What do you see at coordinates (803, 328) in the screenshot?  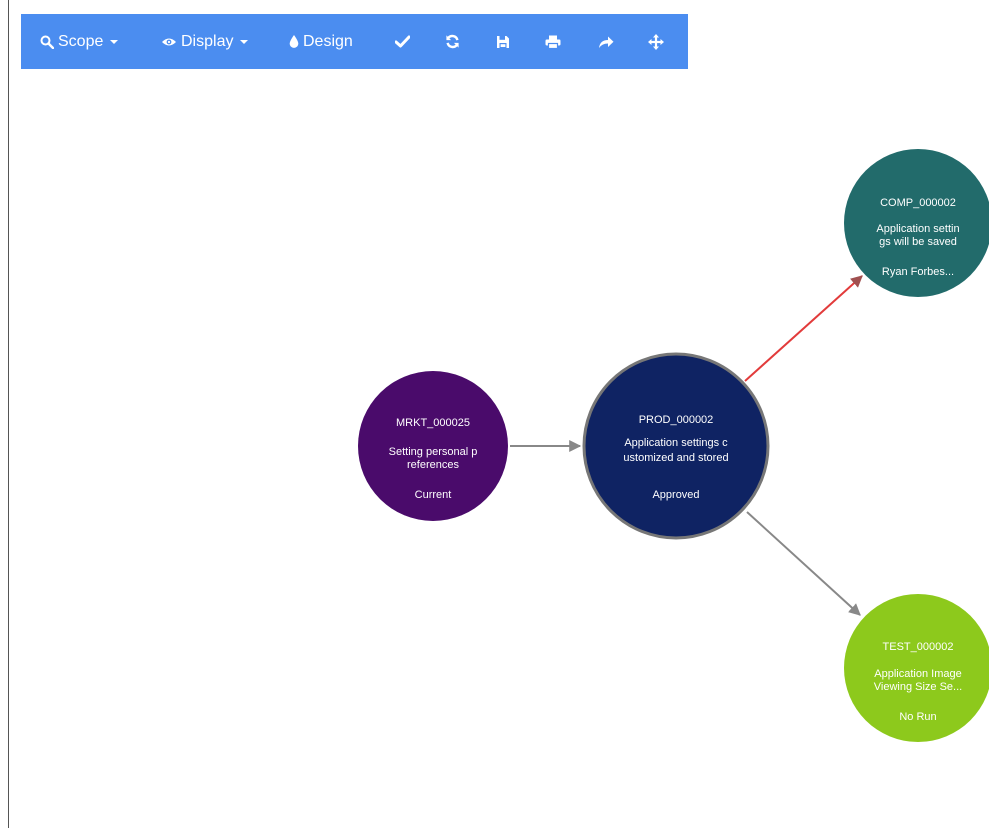 I see `edge-prod-comp` at bounding box center [803, 328].